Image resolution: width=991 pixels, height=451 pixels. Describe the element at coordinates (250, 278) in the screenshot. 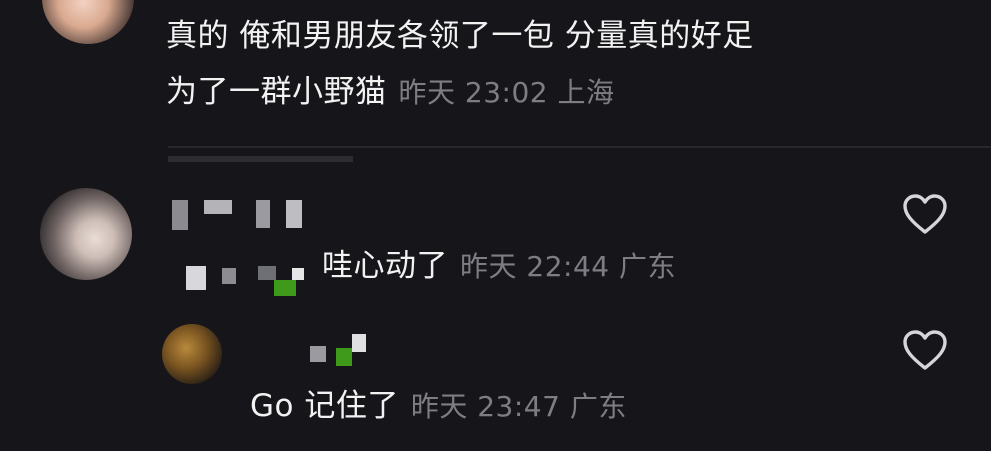

I see `reply-1-mention-mosaic` at that location.